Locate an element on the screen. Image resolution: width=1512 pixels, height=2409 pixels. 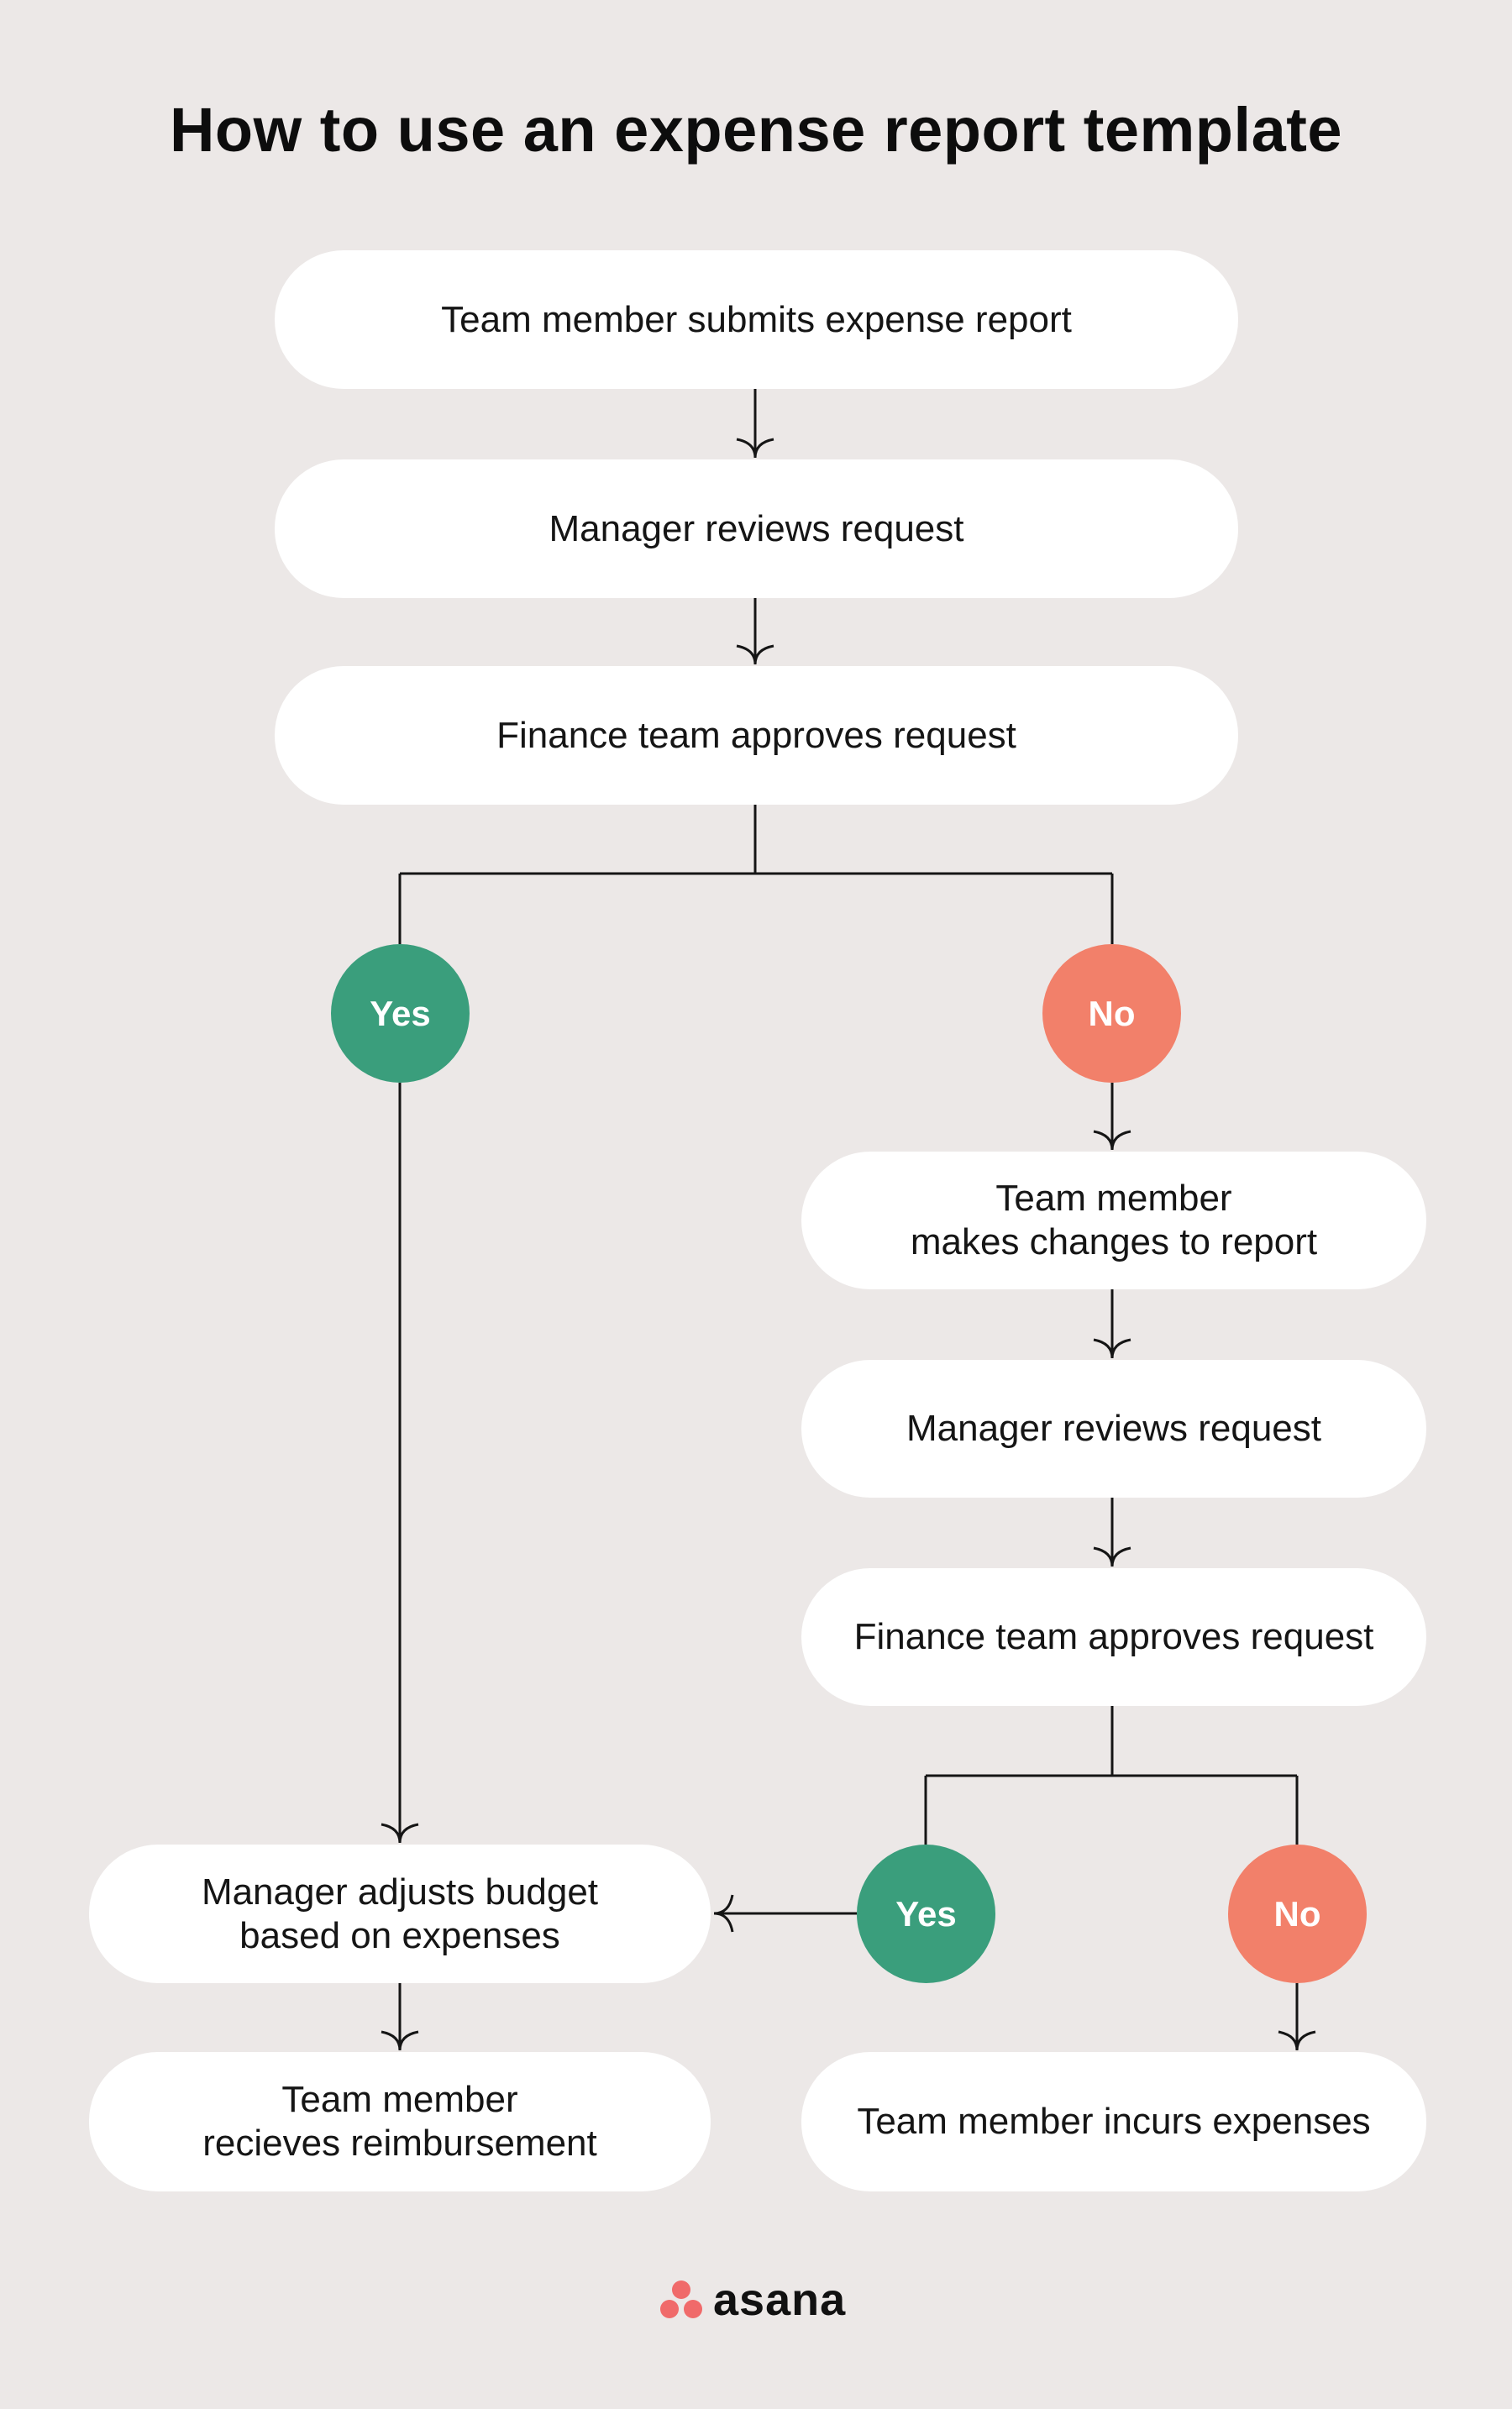
node-incurs-expenses: Team member incurs expenses is located at coordinates (1113, 2122).